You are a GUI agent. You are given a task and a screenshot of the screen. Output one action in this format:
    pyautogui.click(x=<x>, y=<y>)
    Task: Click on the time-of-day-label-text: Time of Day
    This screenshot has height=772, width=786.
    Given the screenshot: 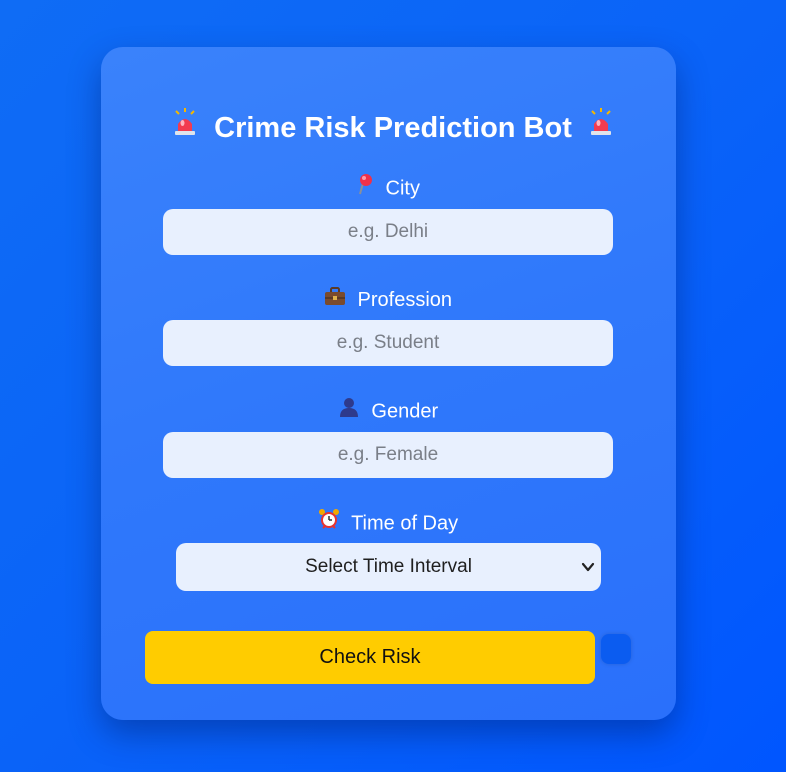 What is the action you would take?
    pyautogui.click(x=405, y=523)
    